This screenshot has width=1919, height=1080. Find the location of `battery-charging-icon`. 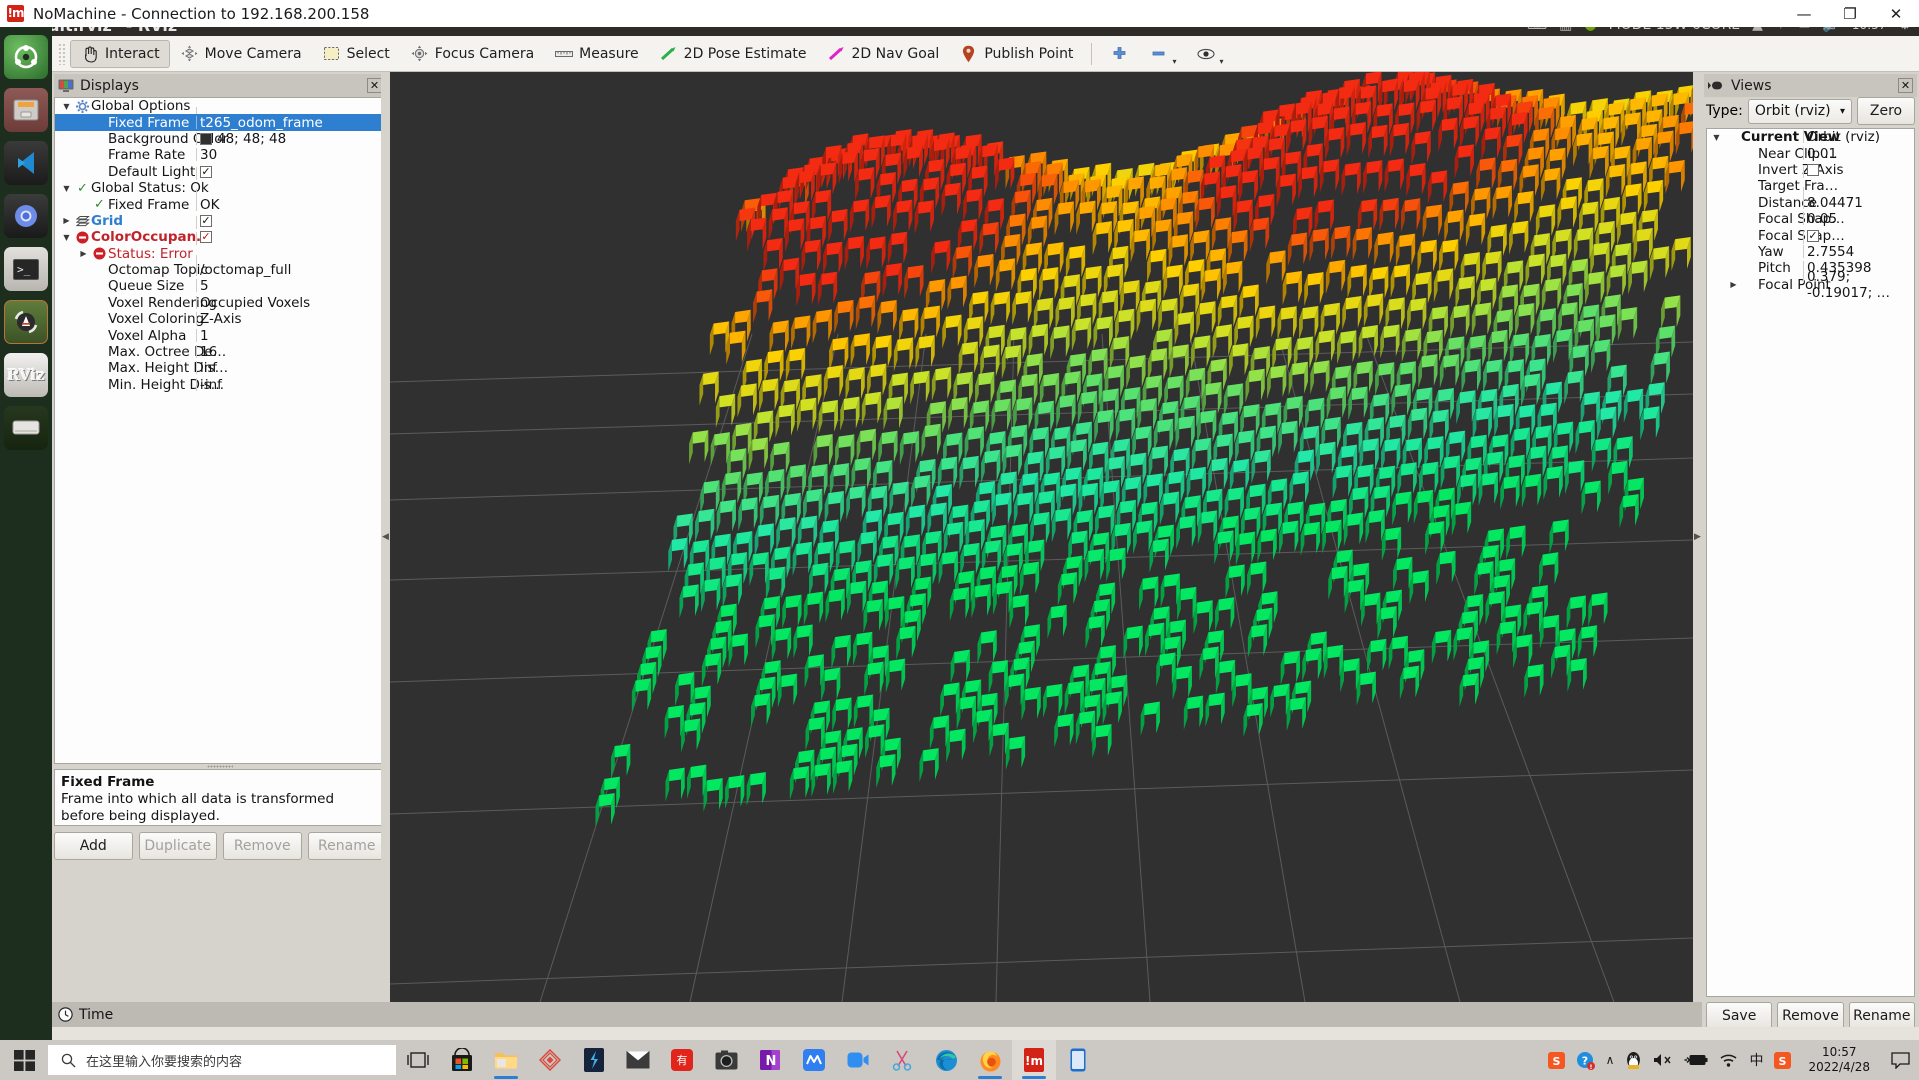

battery-charging-icon is located at coordinates (1696, 1060).